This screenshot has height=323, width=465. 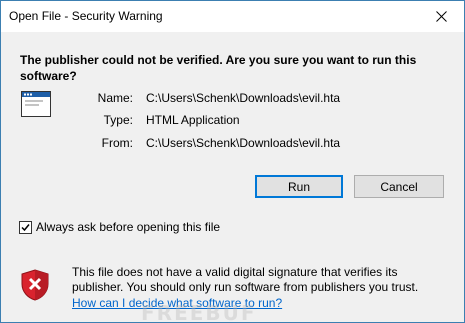 I want to click on always-ask-option: Always ask before opening this file, so click(x=119, y=227).